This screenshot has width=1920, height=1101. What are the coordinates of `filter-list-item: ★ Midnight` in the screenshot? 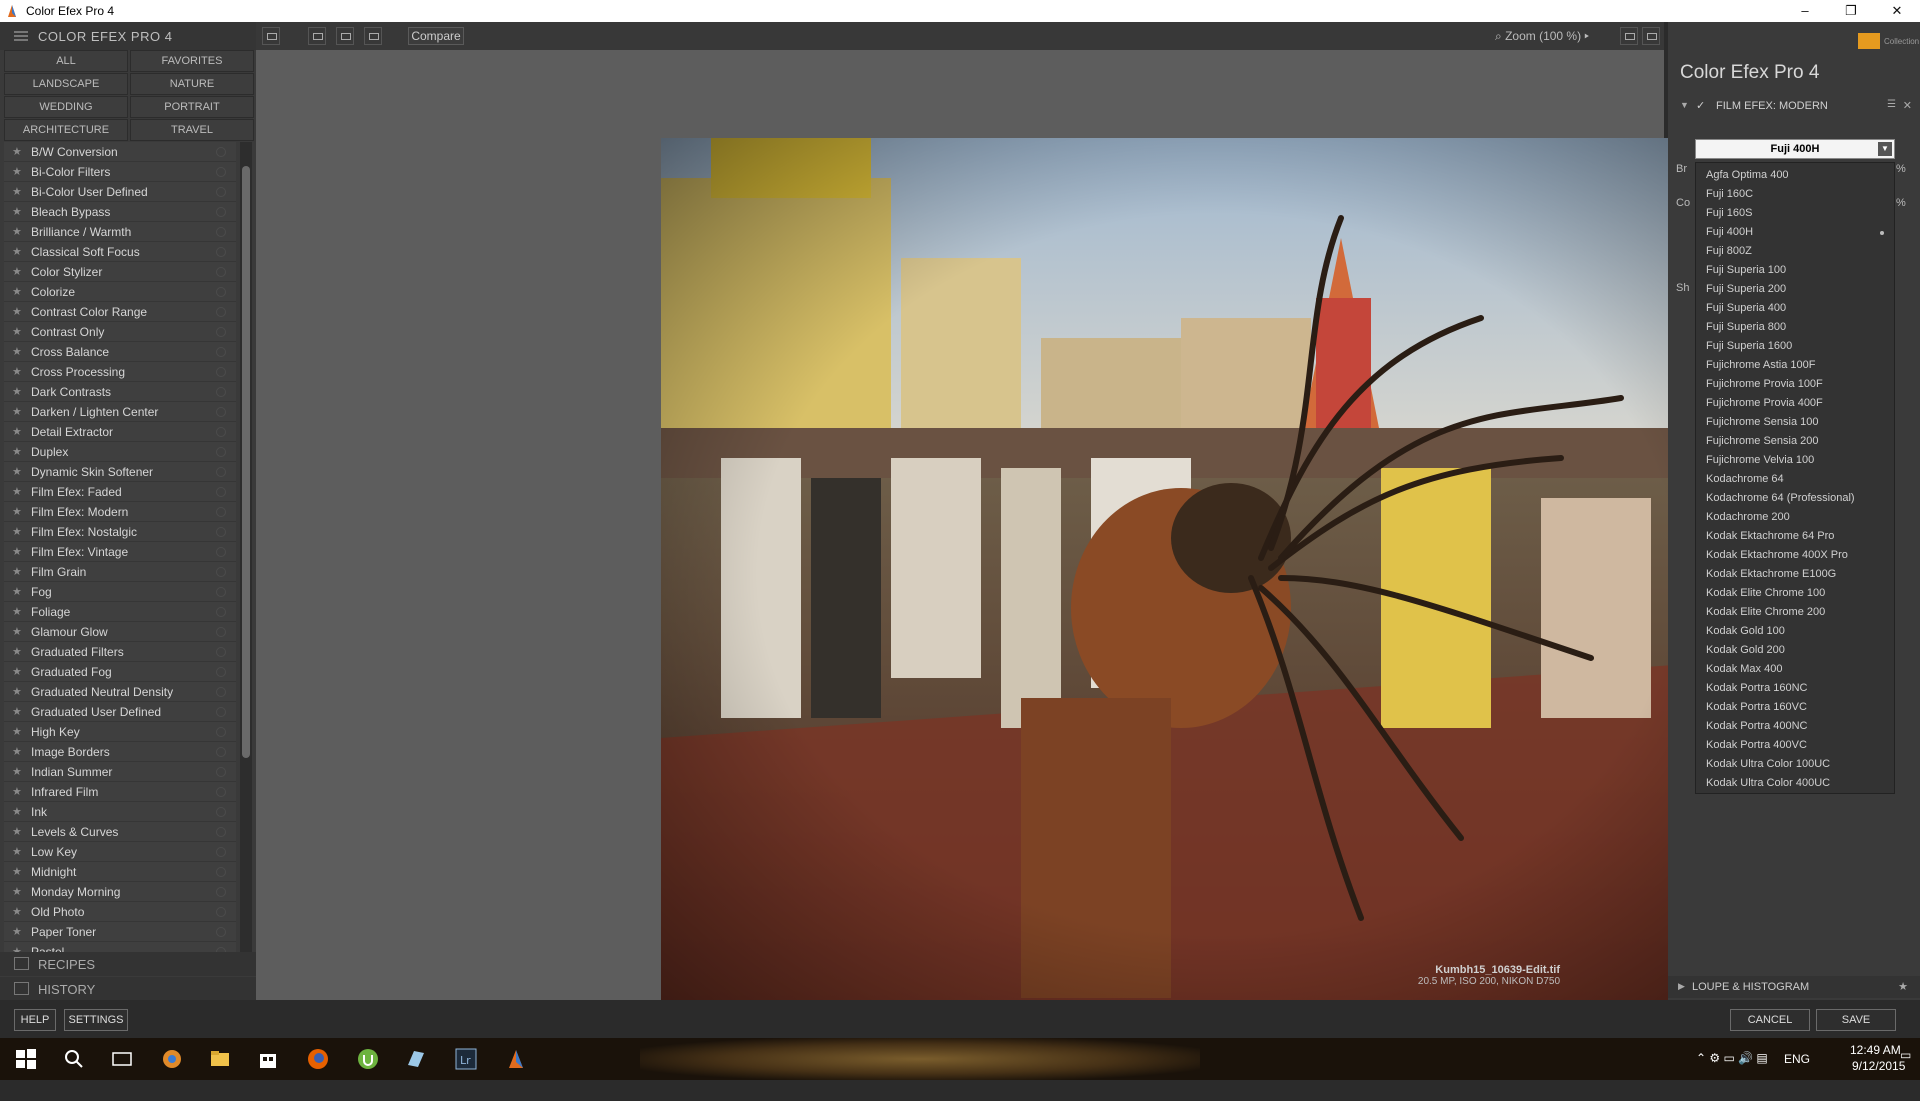 It's located at (120, 872).